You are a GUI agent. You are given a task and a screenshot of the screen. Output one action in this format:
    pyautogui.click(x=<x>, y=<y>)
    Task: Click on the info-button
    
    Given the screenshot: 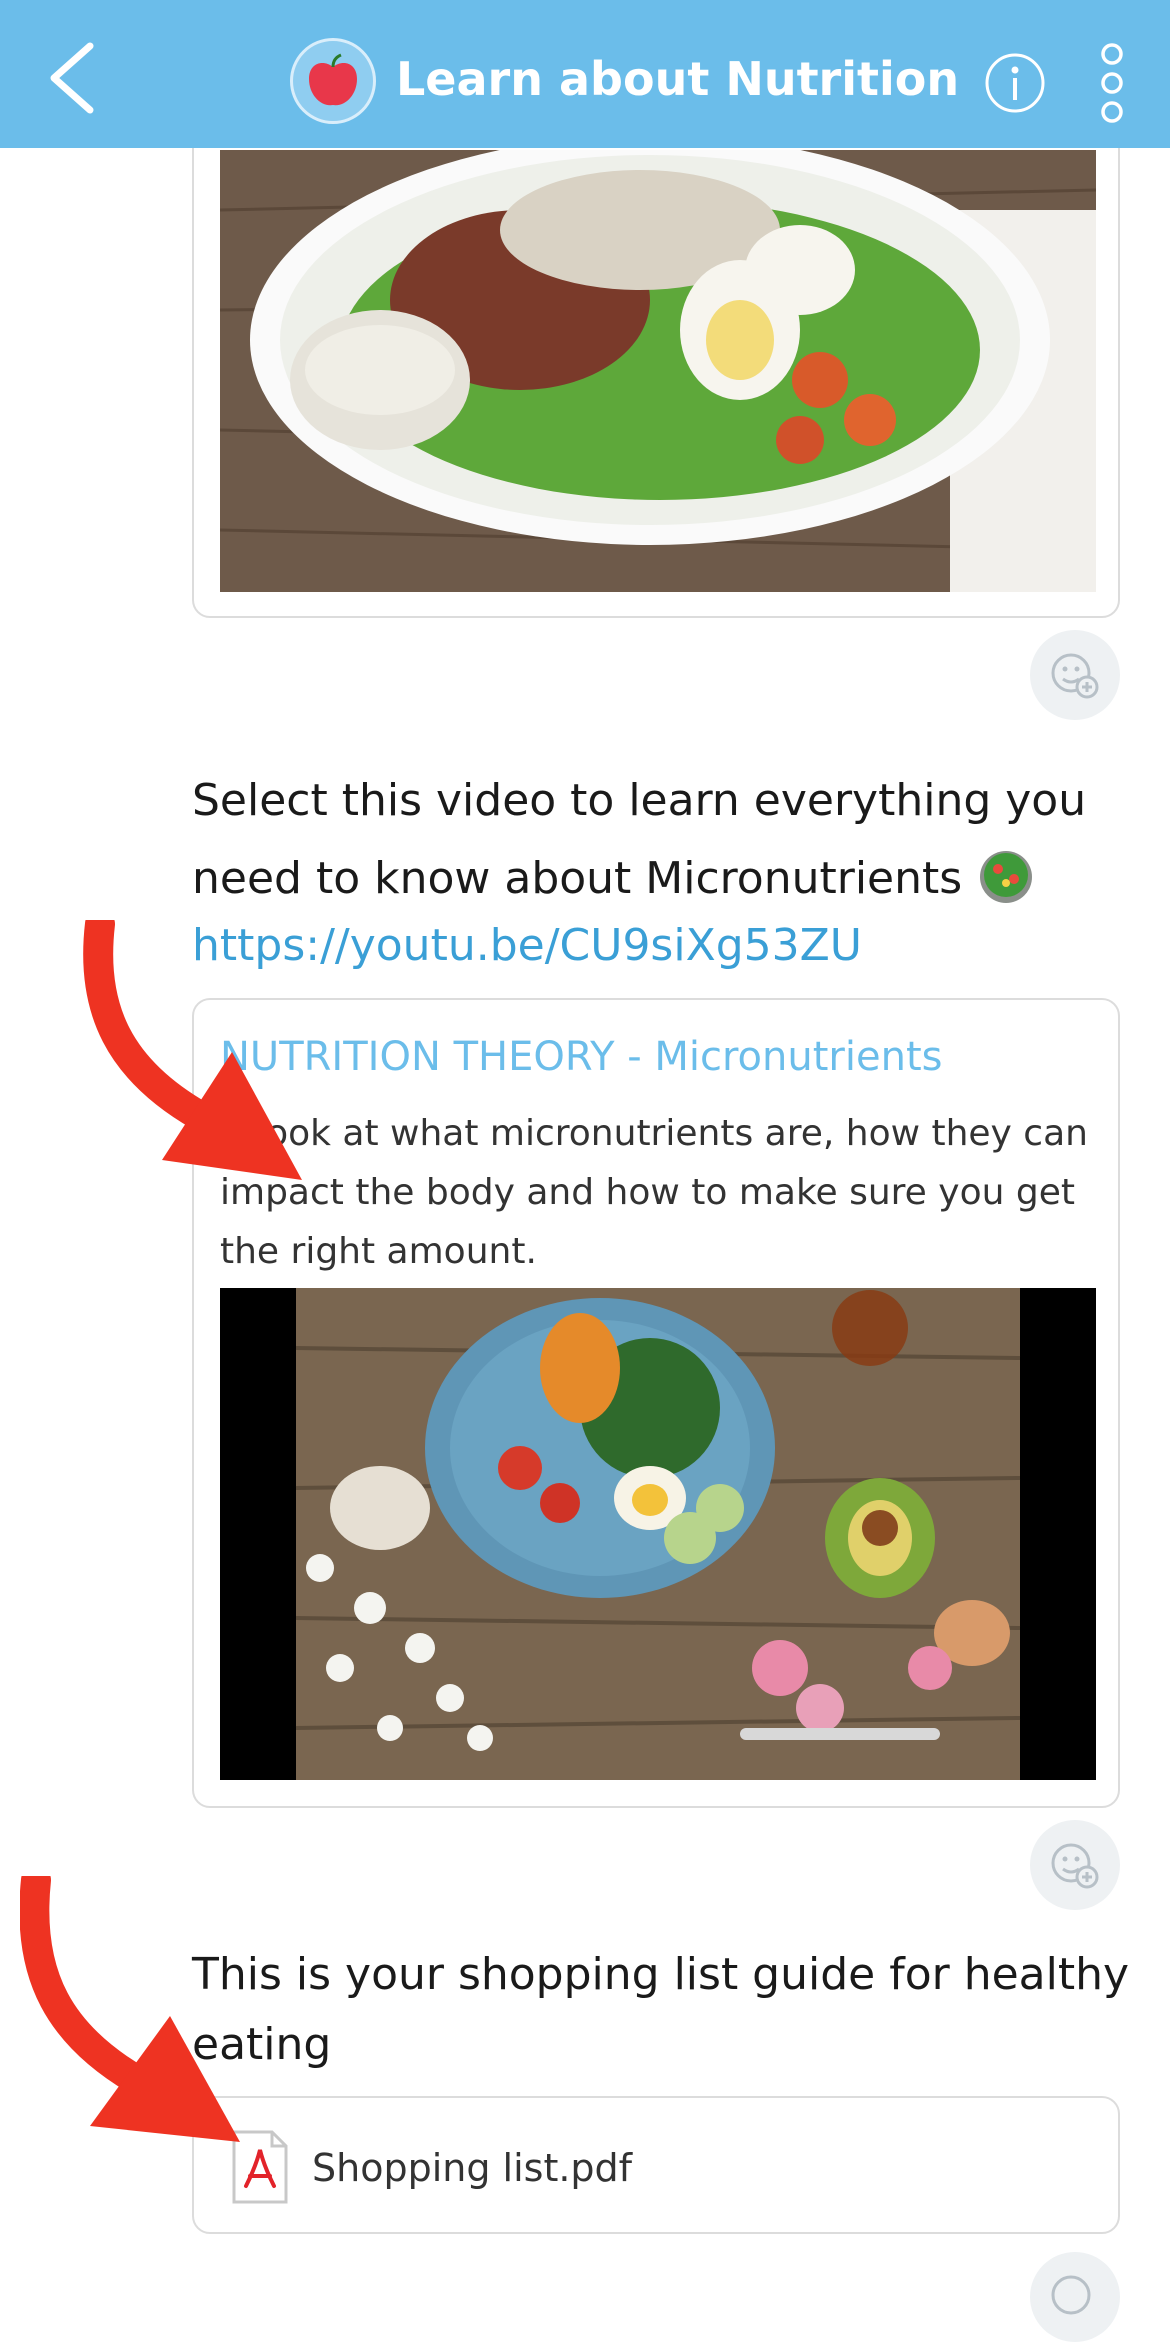 What is the action you would take?
    pyautogui.click(x=1015, y=83)
    